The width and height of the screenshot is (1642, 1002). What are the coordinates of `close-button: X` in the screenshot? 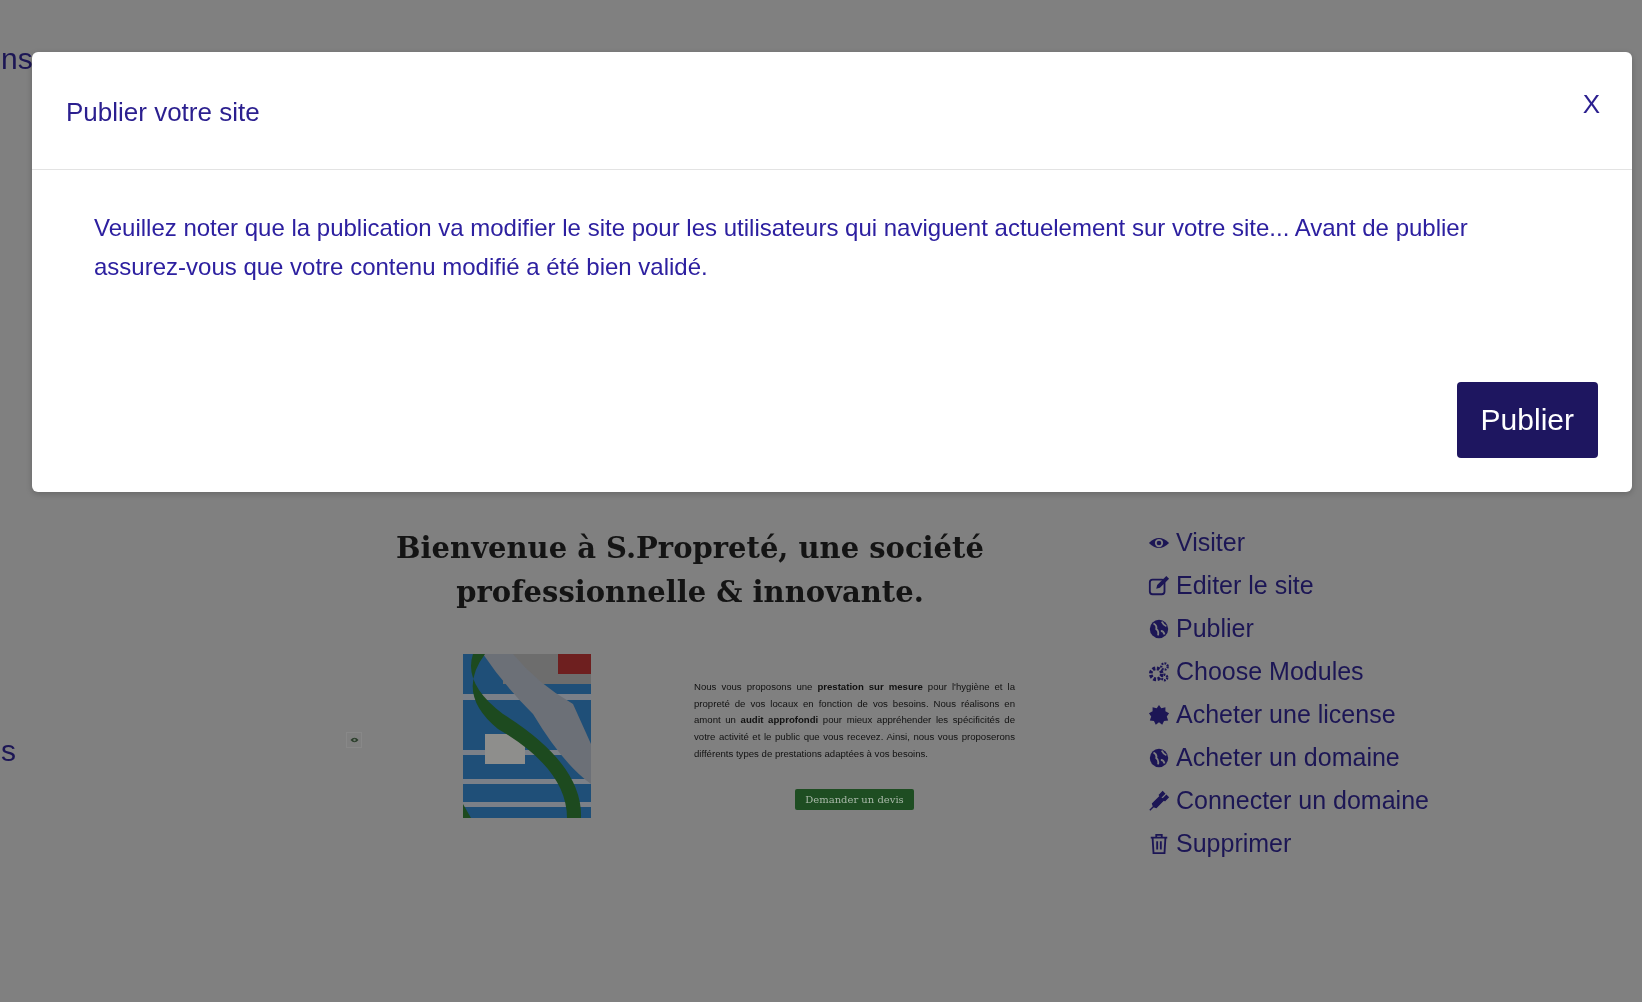 It's located at (1591, 104).